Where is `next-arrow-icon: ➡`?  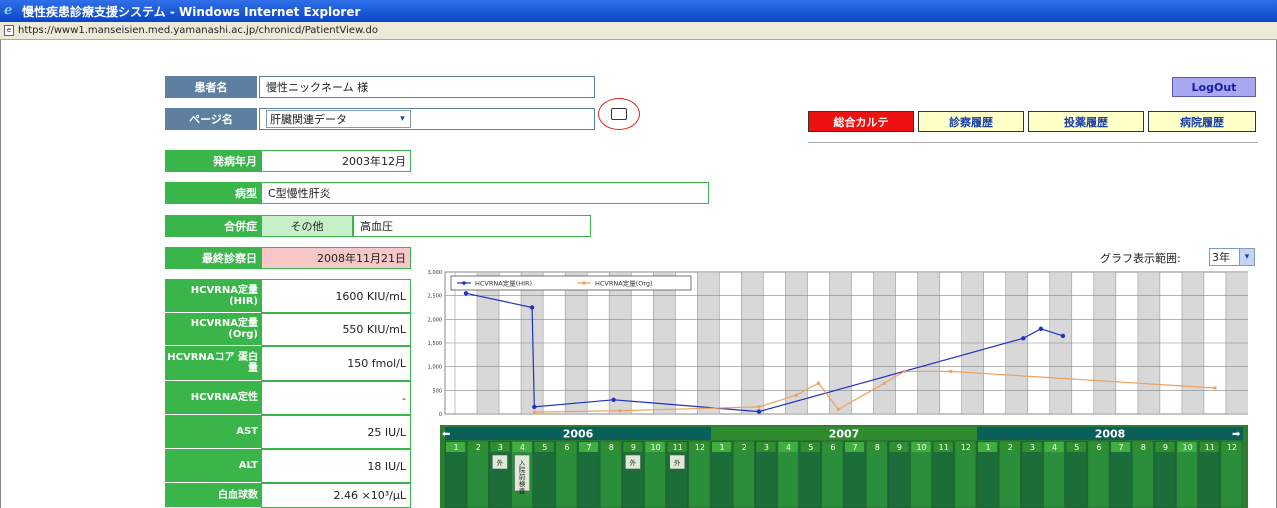 next-arrow-icon: ➡ is located at coordinates (1236, 434).